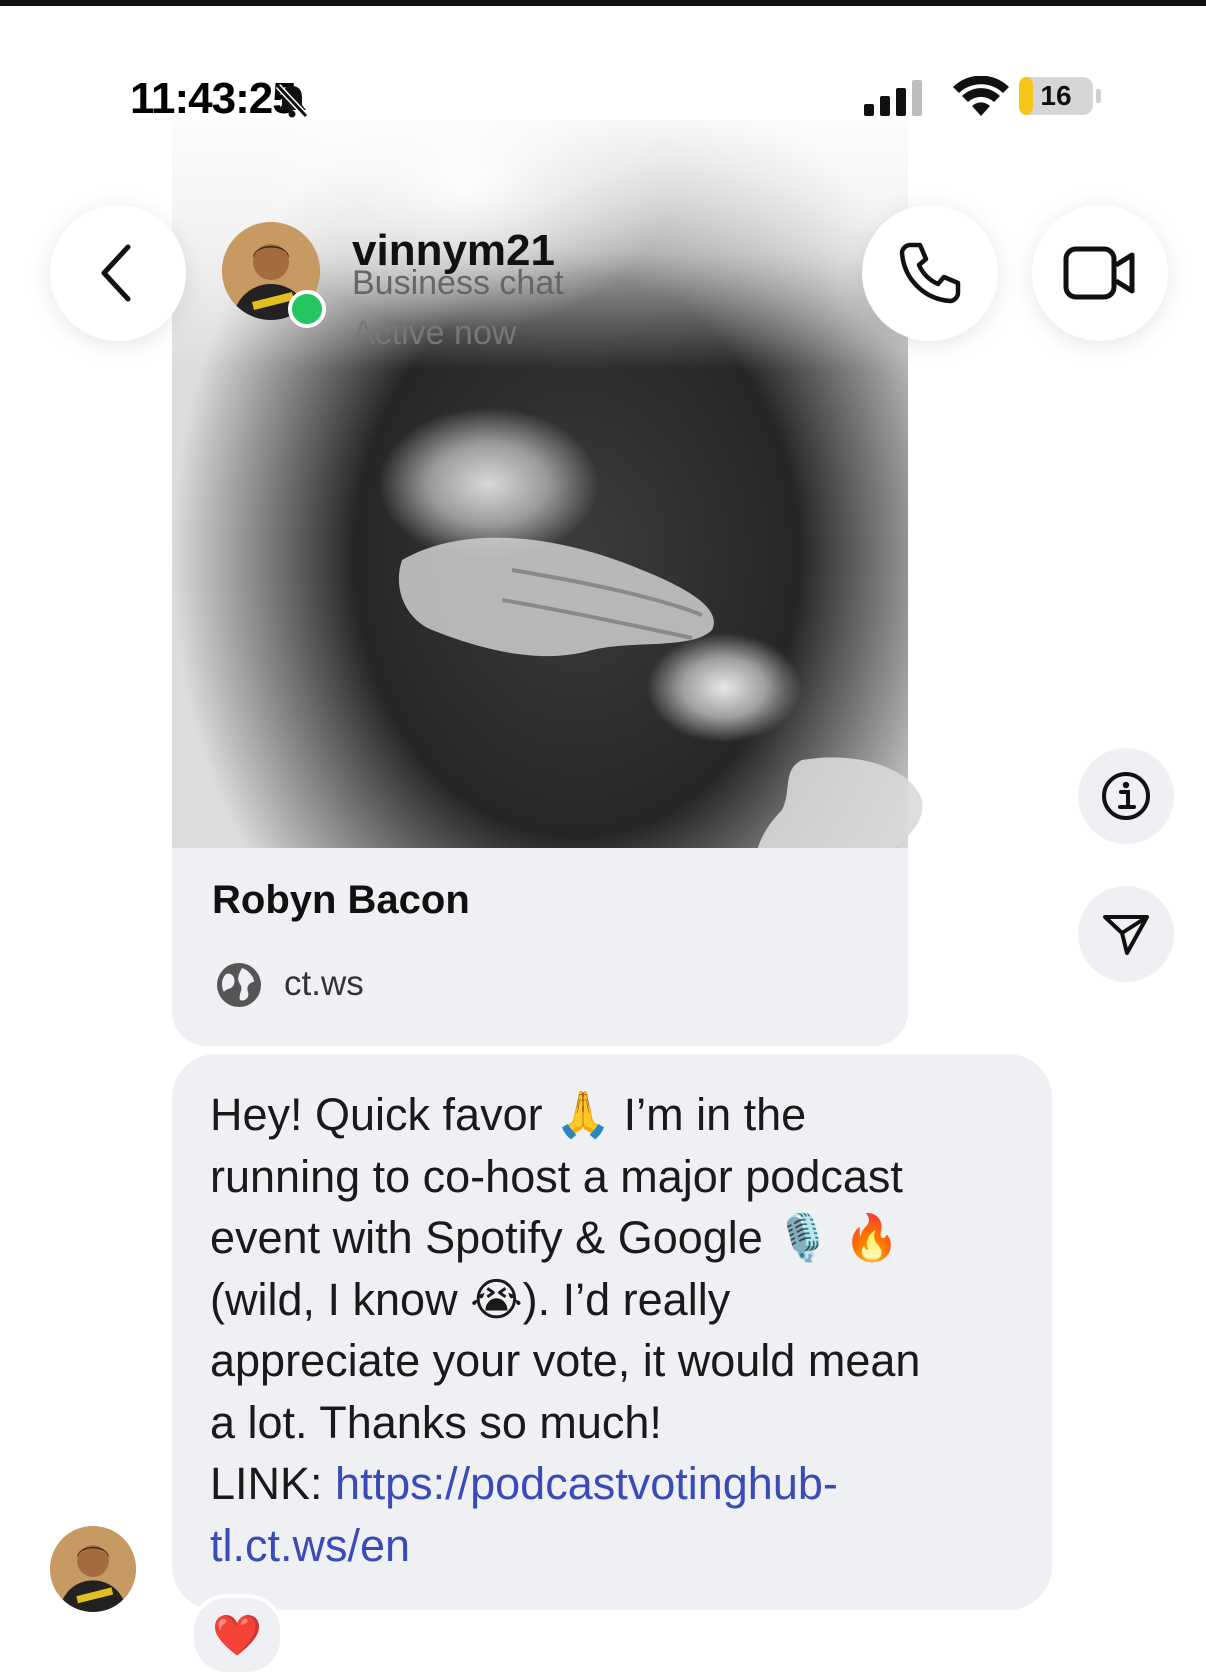 Image resolution: width=1206 pixels, height=1674 pixels. I want to click on outstretched-hand-graphic, so click(556, 597).